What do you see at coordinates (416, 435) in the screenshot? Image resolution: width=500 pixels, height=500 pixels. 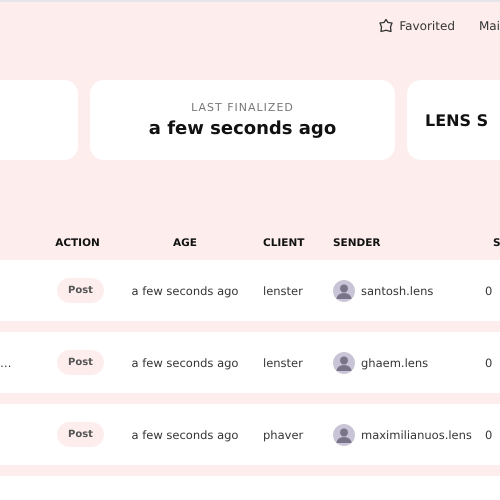 I see `sender-link: maximilianuos.lens` at bounding box center [416, 435].